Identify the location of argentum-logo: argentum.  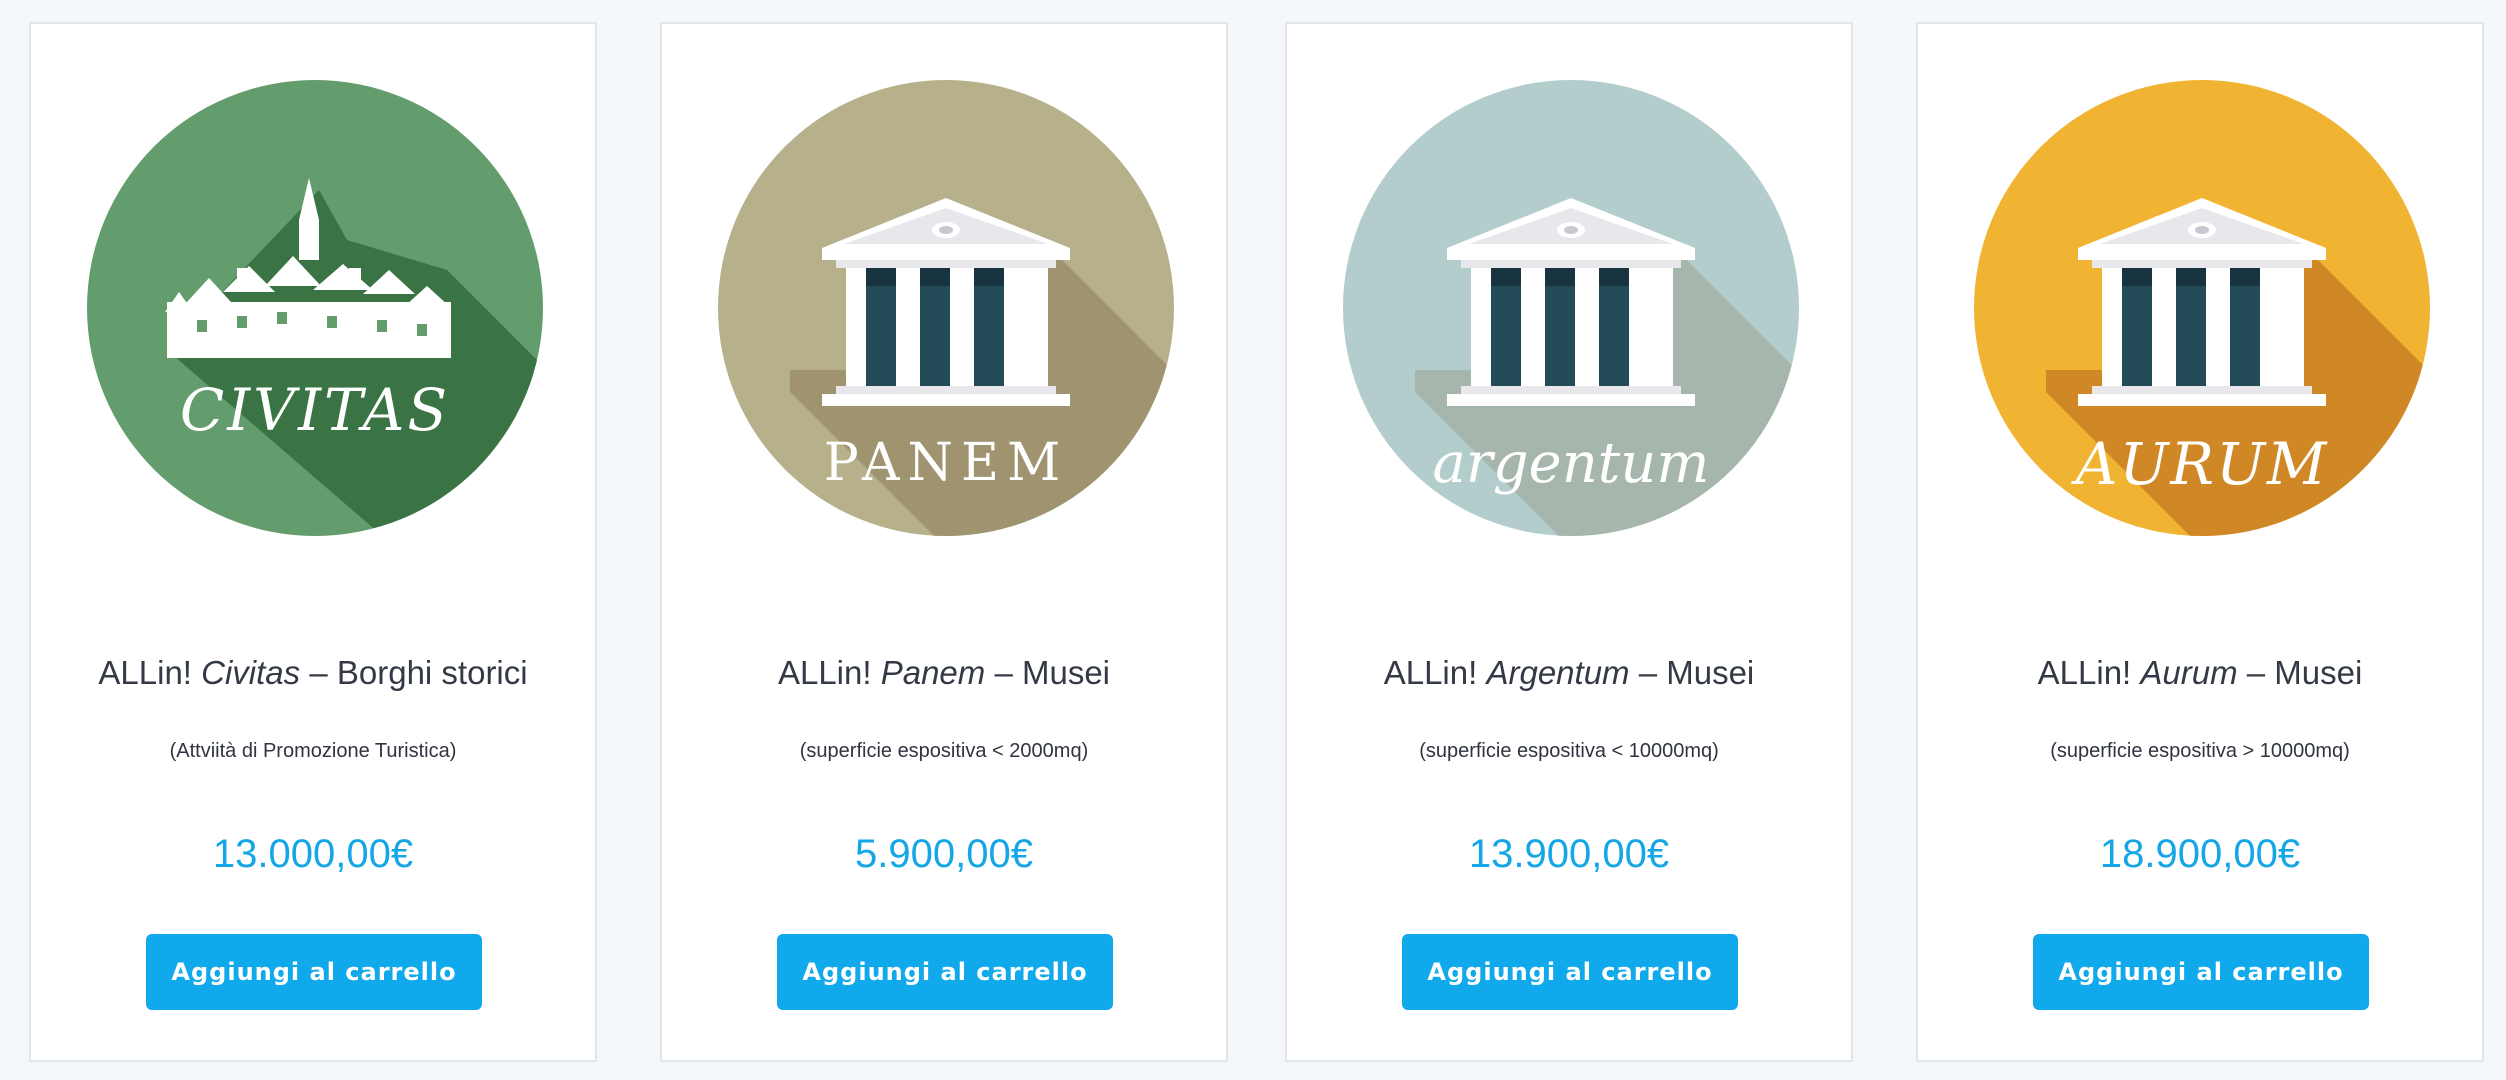
(1571, 308).